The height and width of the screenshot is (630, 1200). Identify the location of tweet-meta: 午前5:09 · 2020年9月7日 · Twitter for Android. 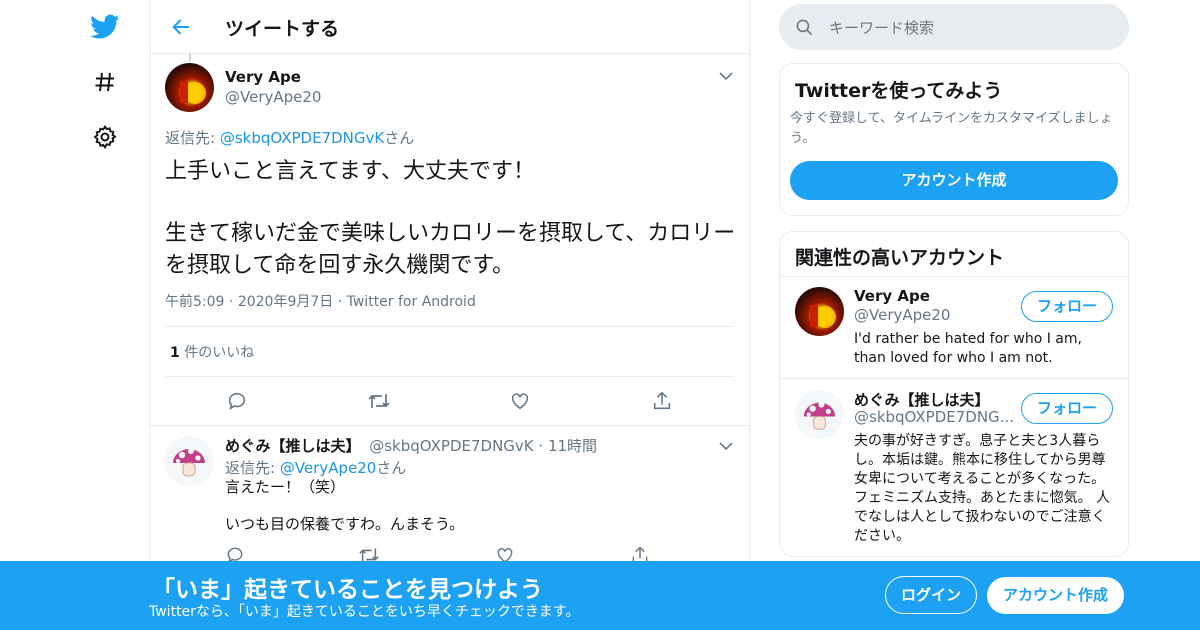
(320, 302).